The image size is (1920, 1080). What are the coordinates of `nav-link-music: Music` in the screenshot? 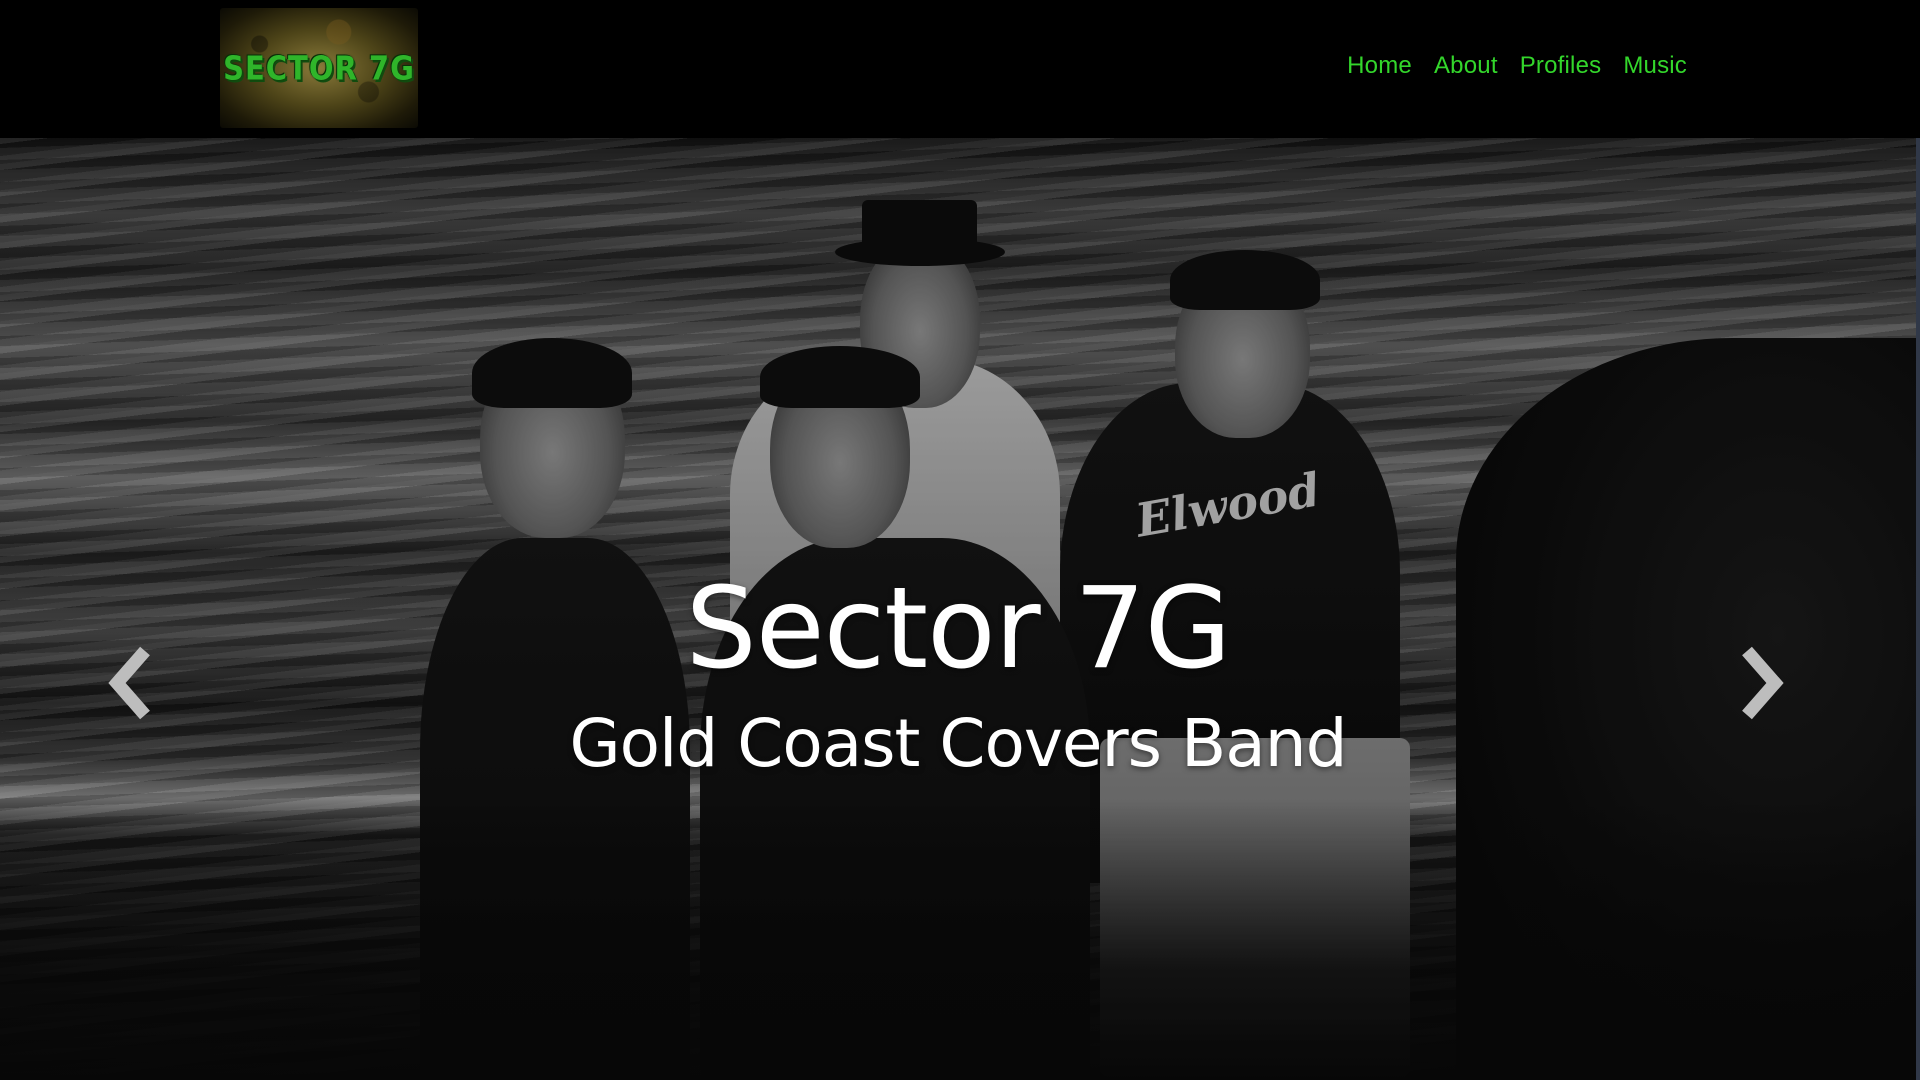 It's located at (1655, 65).